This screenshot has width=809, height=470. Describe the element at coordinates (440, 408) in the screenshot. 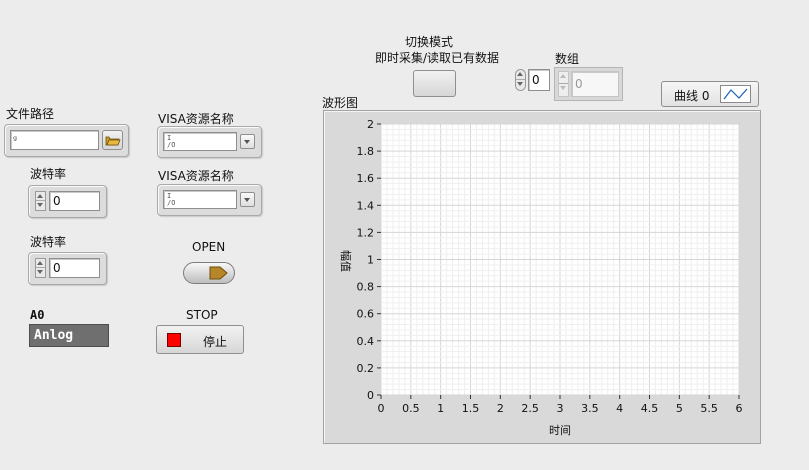

I see `x-tick-label: 1` at that location.